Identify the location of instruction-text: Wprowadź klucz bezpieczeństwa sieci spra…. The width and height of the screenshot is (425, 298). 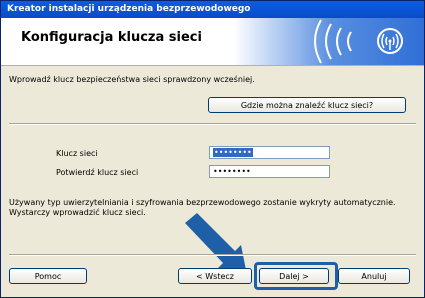
(132, 79).